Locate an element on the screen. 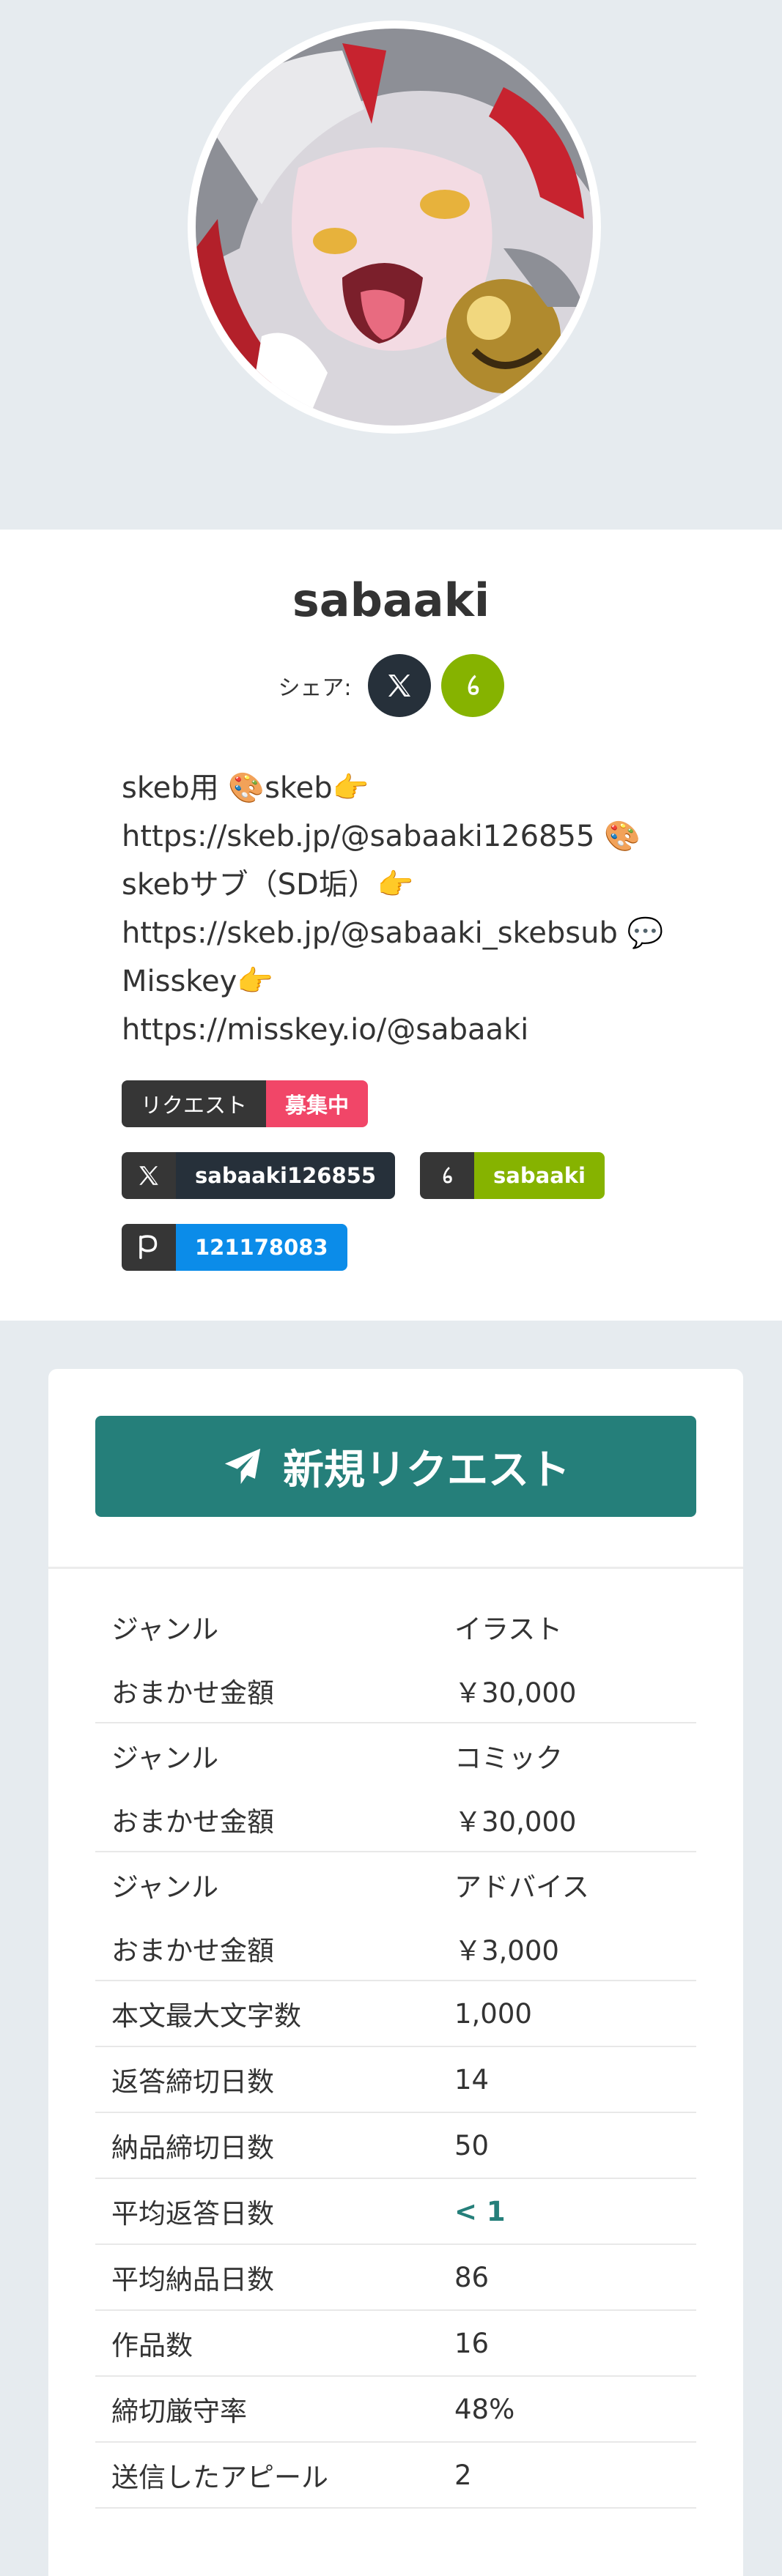 This screenshot has width=782, height=2576. stat-value: 50 is located at coordinates (472, 2145).